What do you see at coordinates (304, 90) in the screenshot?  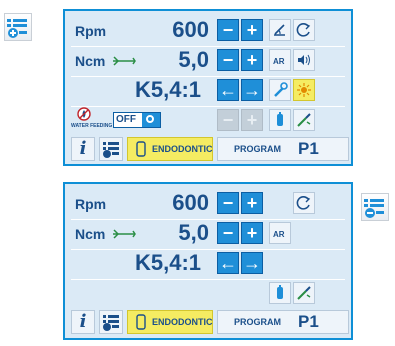 I see `light-icon` at bounding box center [304, 90].